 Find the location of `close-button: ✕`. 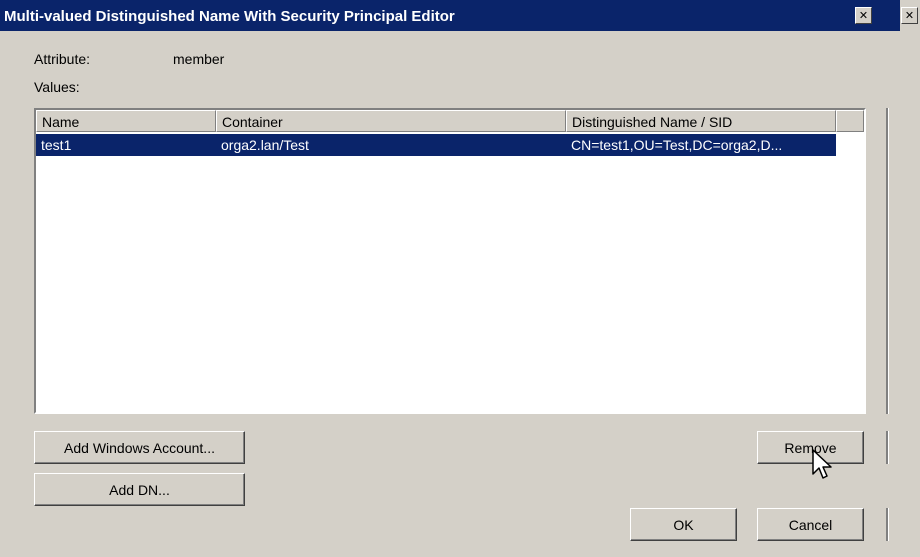

close-button: ✕ is located at coordinates (863, 15).